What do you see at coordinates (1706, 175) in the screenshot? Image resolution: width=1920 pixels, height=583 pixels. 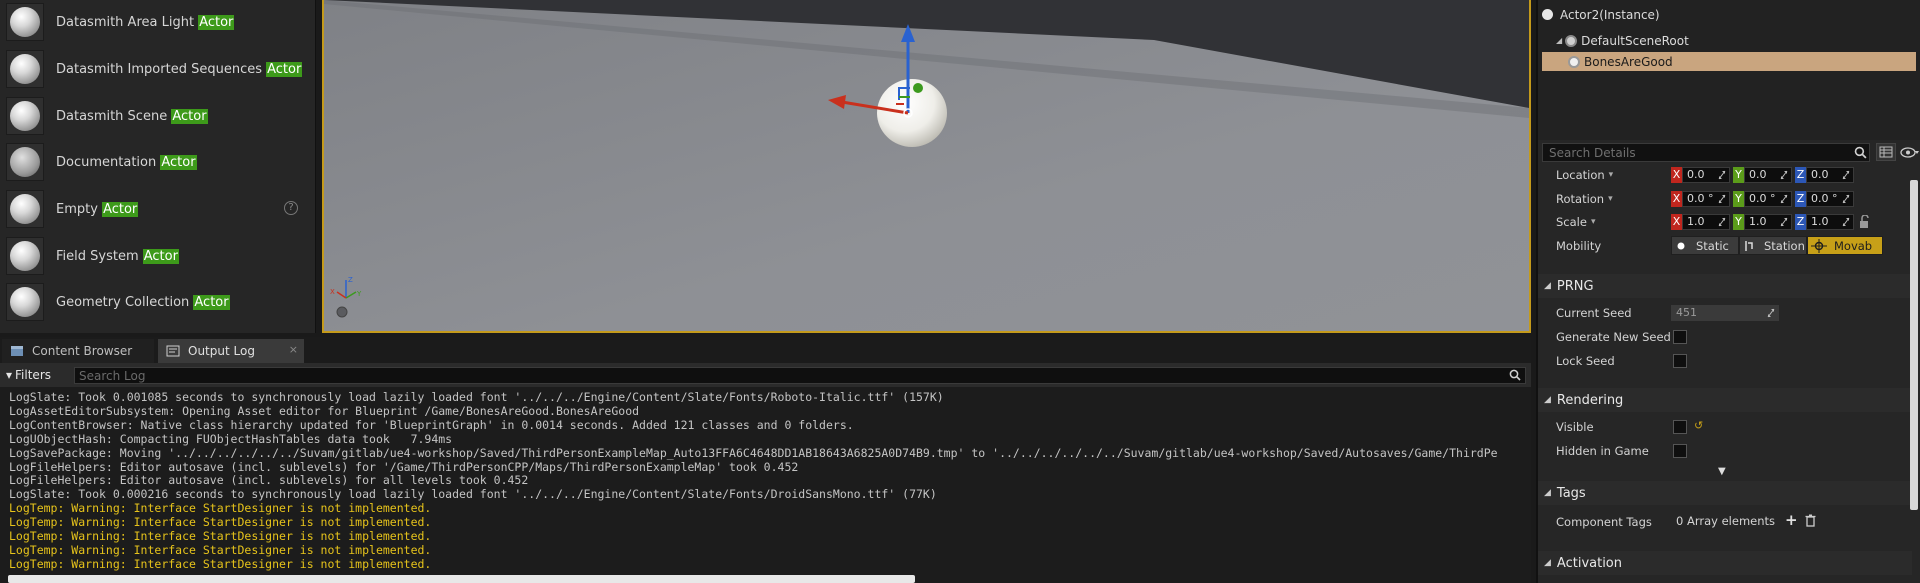 I see `location-x-field: 0.0` at bounding box center [1706, 175].